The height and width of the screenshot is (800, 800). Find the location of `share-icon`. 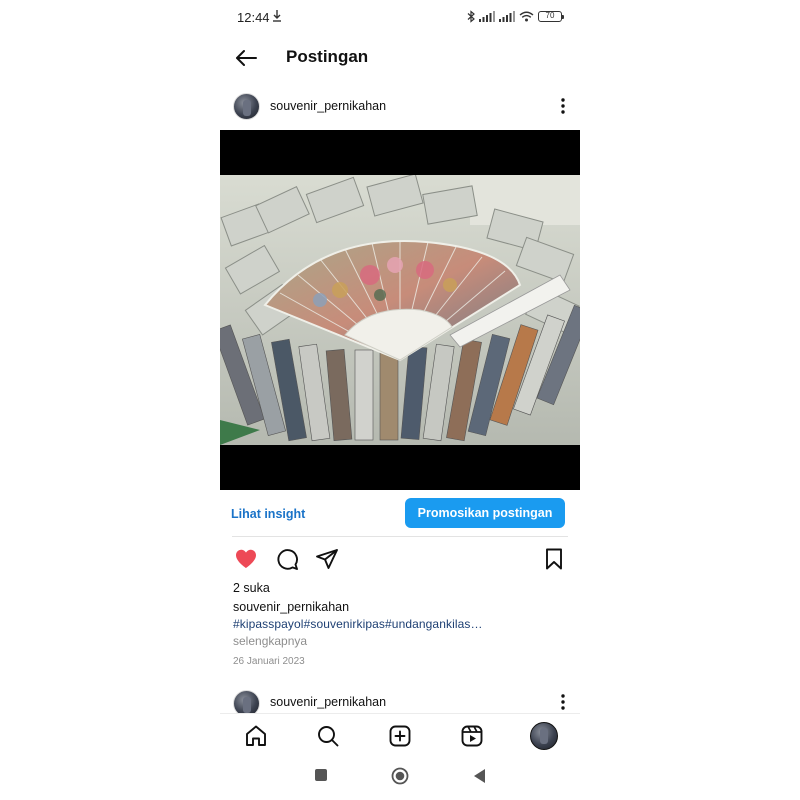

share-icon is located at coordinates (327, 559).